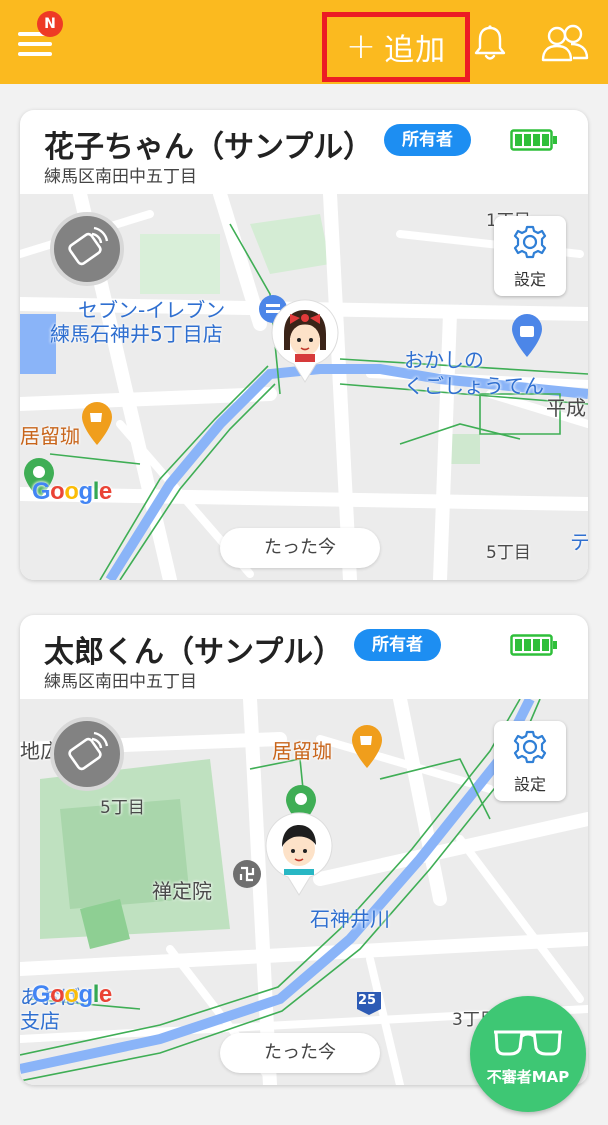 The height and width of the screenshot is (1125, 608). Describe the element at coordinates (490, 43) in the screenshot. I see `bell-icon` at that location.